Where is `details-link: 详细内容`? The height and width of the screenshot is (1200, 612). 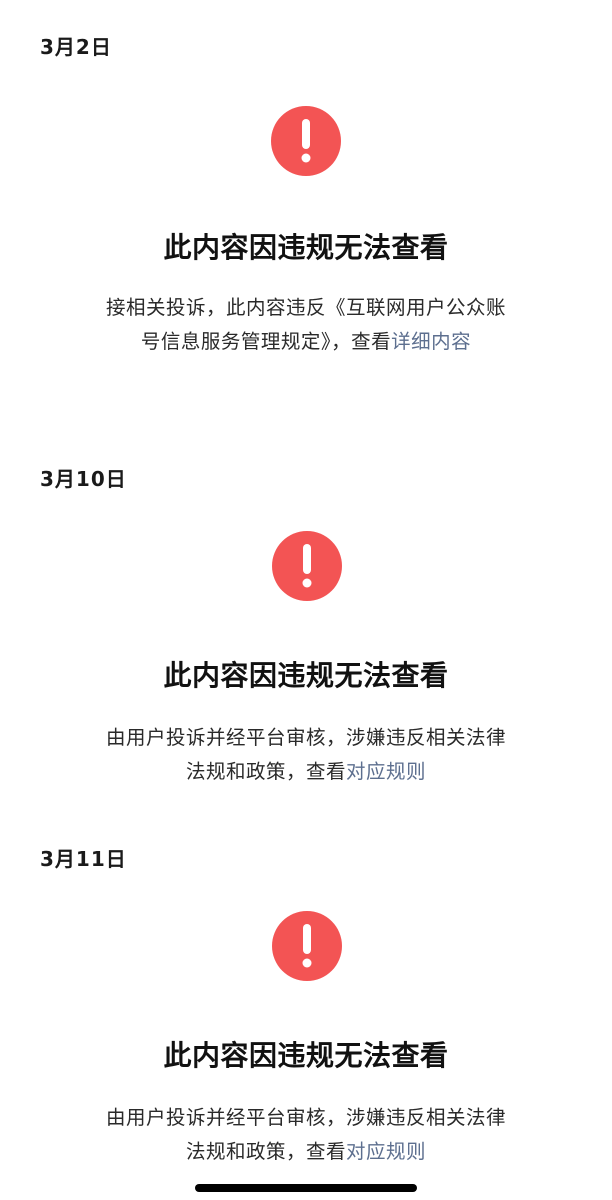
details-link: 详细内容 is located at coordinates (431, 341).